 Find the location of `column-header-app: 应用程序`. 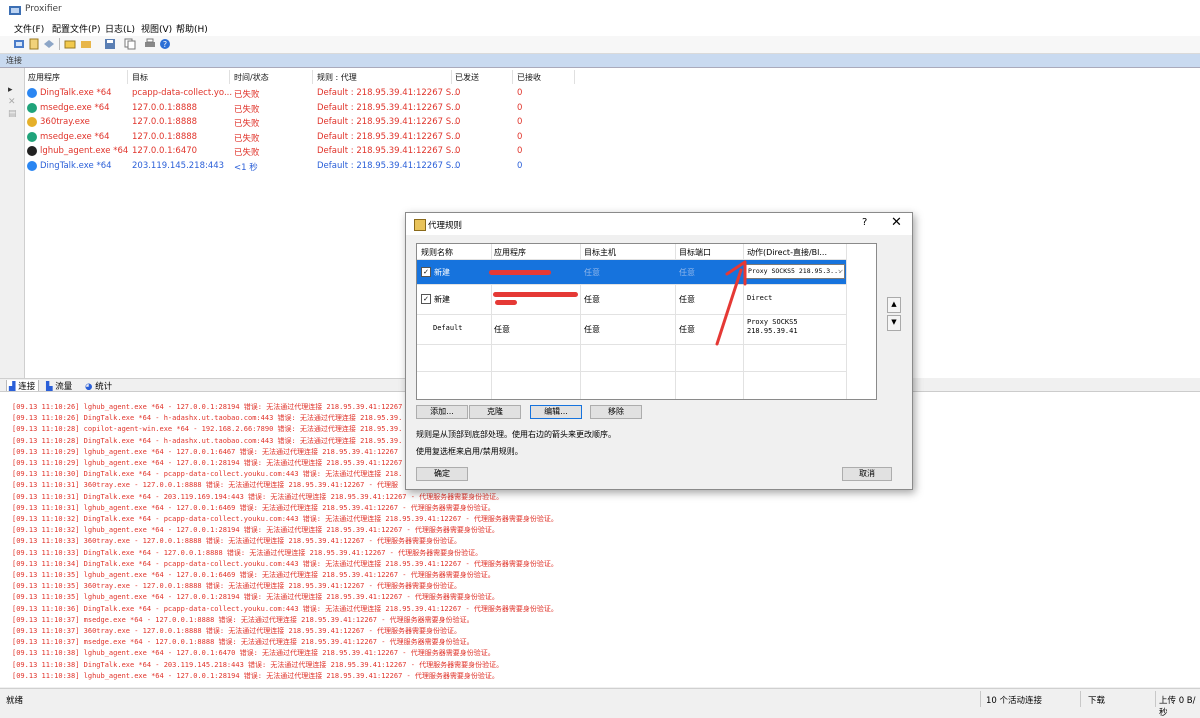

column-header-app: 应用程序 is located at coordinates (44, 77).